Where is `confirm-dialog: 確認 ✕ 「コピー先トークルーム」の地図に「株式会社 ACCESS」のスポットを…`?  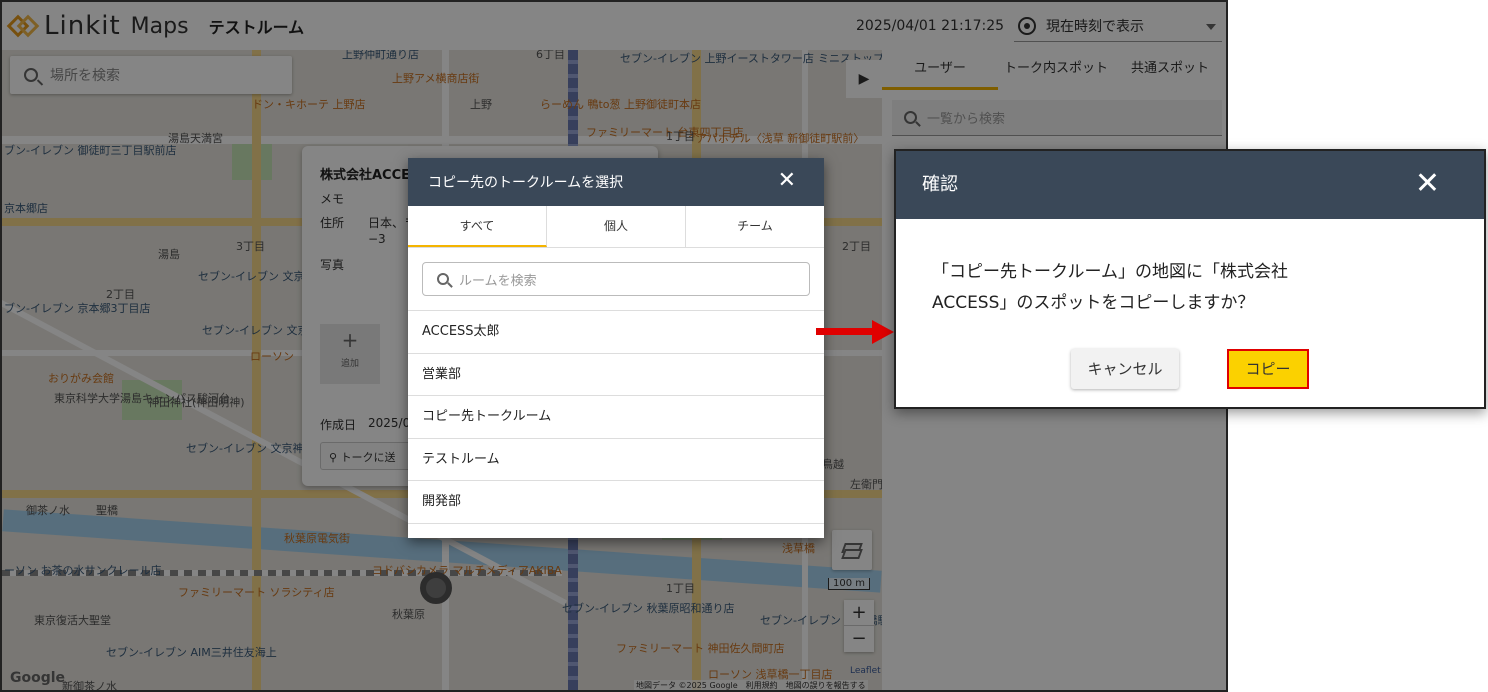
confirm-dialog: 確認 ✕ 「コピー先トークルーム」の地図に「株式会社 ACCESS」のスポットを… is located at coordinates (1190, 279).